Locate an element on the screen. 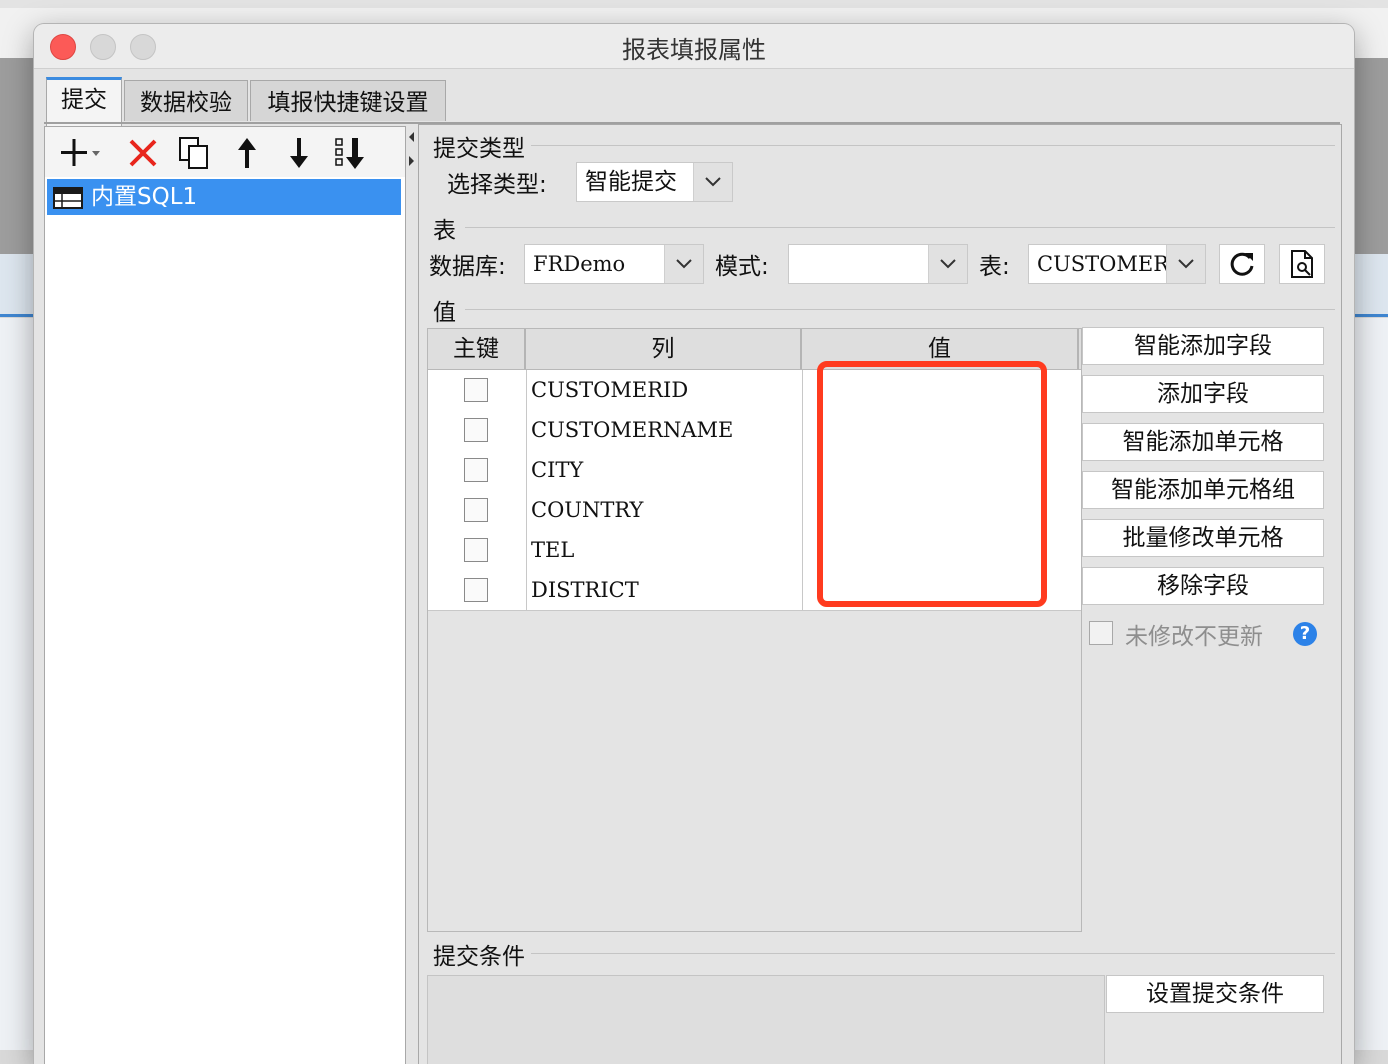  help-icon: ? is located at coordinates (1305, 634).